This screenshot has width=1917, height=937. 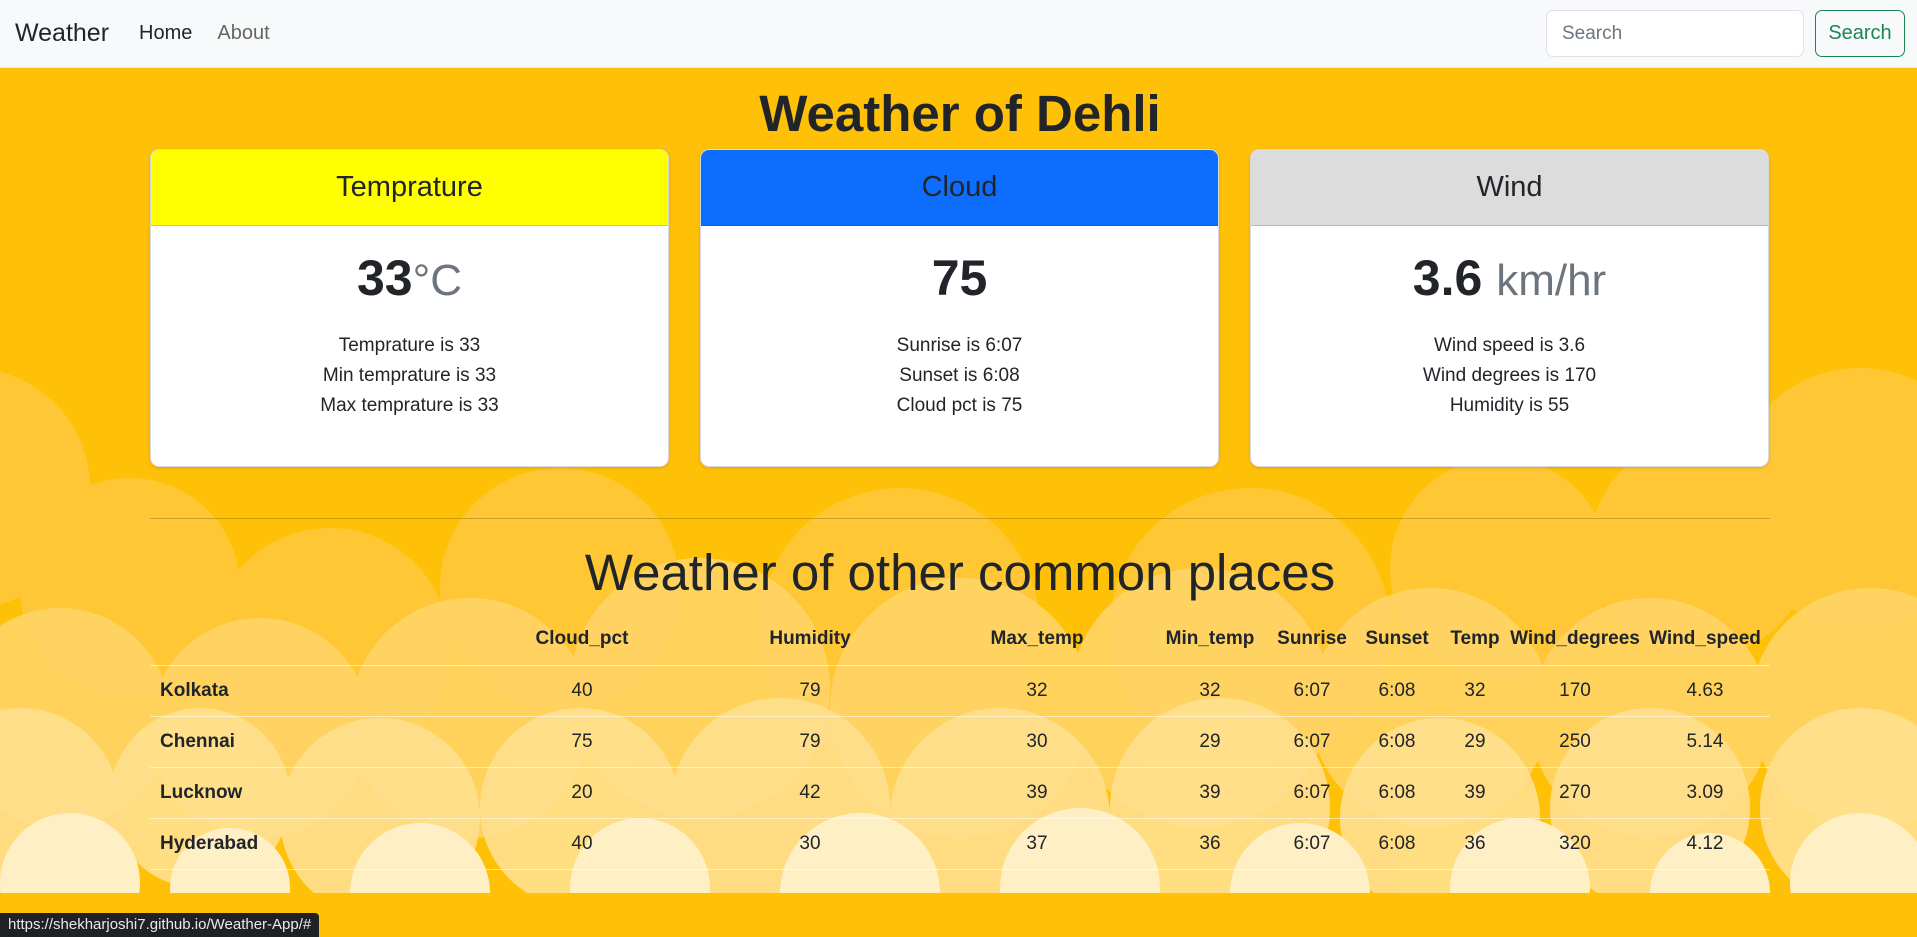 What do you see at coordinates (1705, 793) in the screenshot?
I see `table-cell: 3.09` at bounding box center [1705, 793].